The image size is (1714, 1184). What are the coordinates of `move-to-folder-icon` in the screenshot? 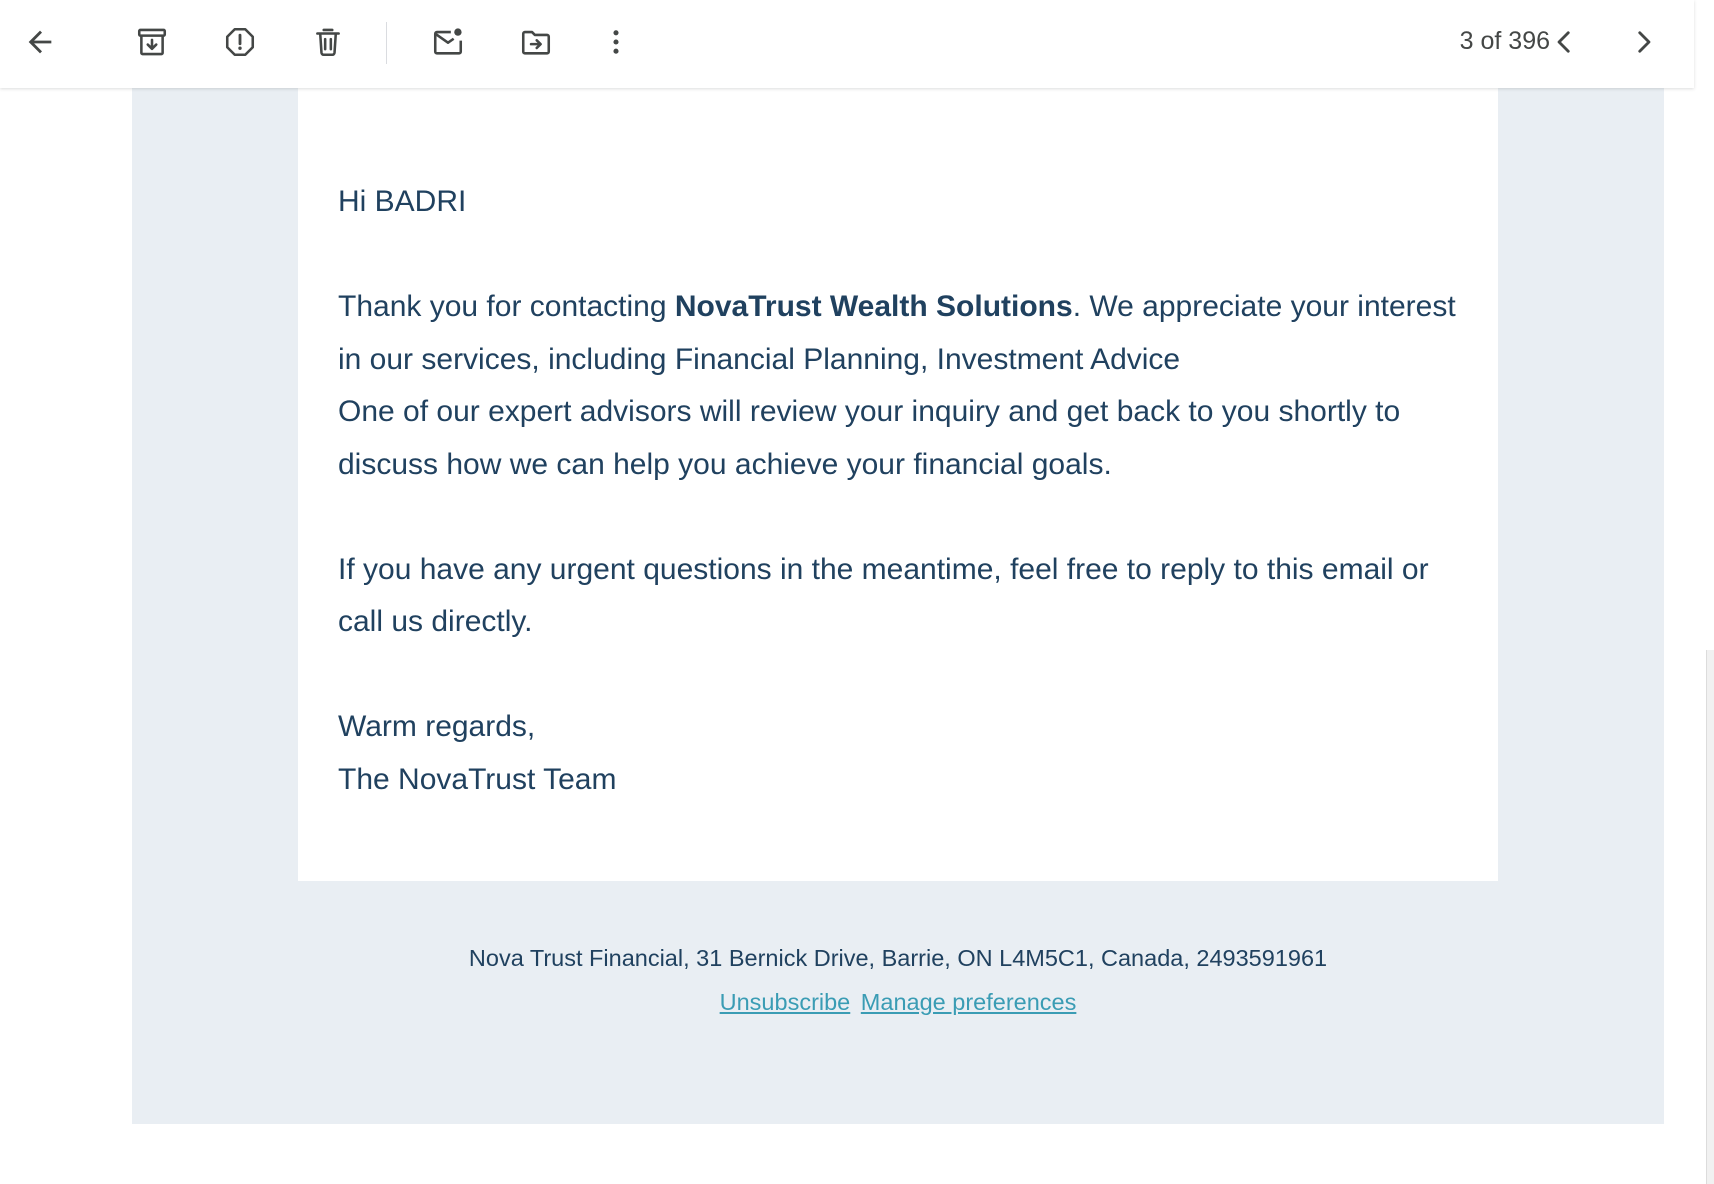 It's located at (536, 42).